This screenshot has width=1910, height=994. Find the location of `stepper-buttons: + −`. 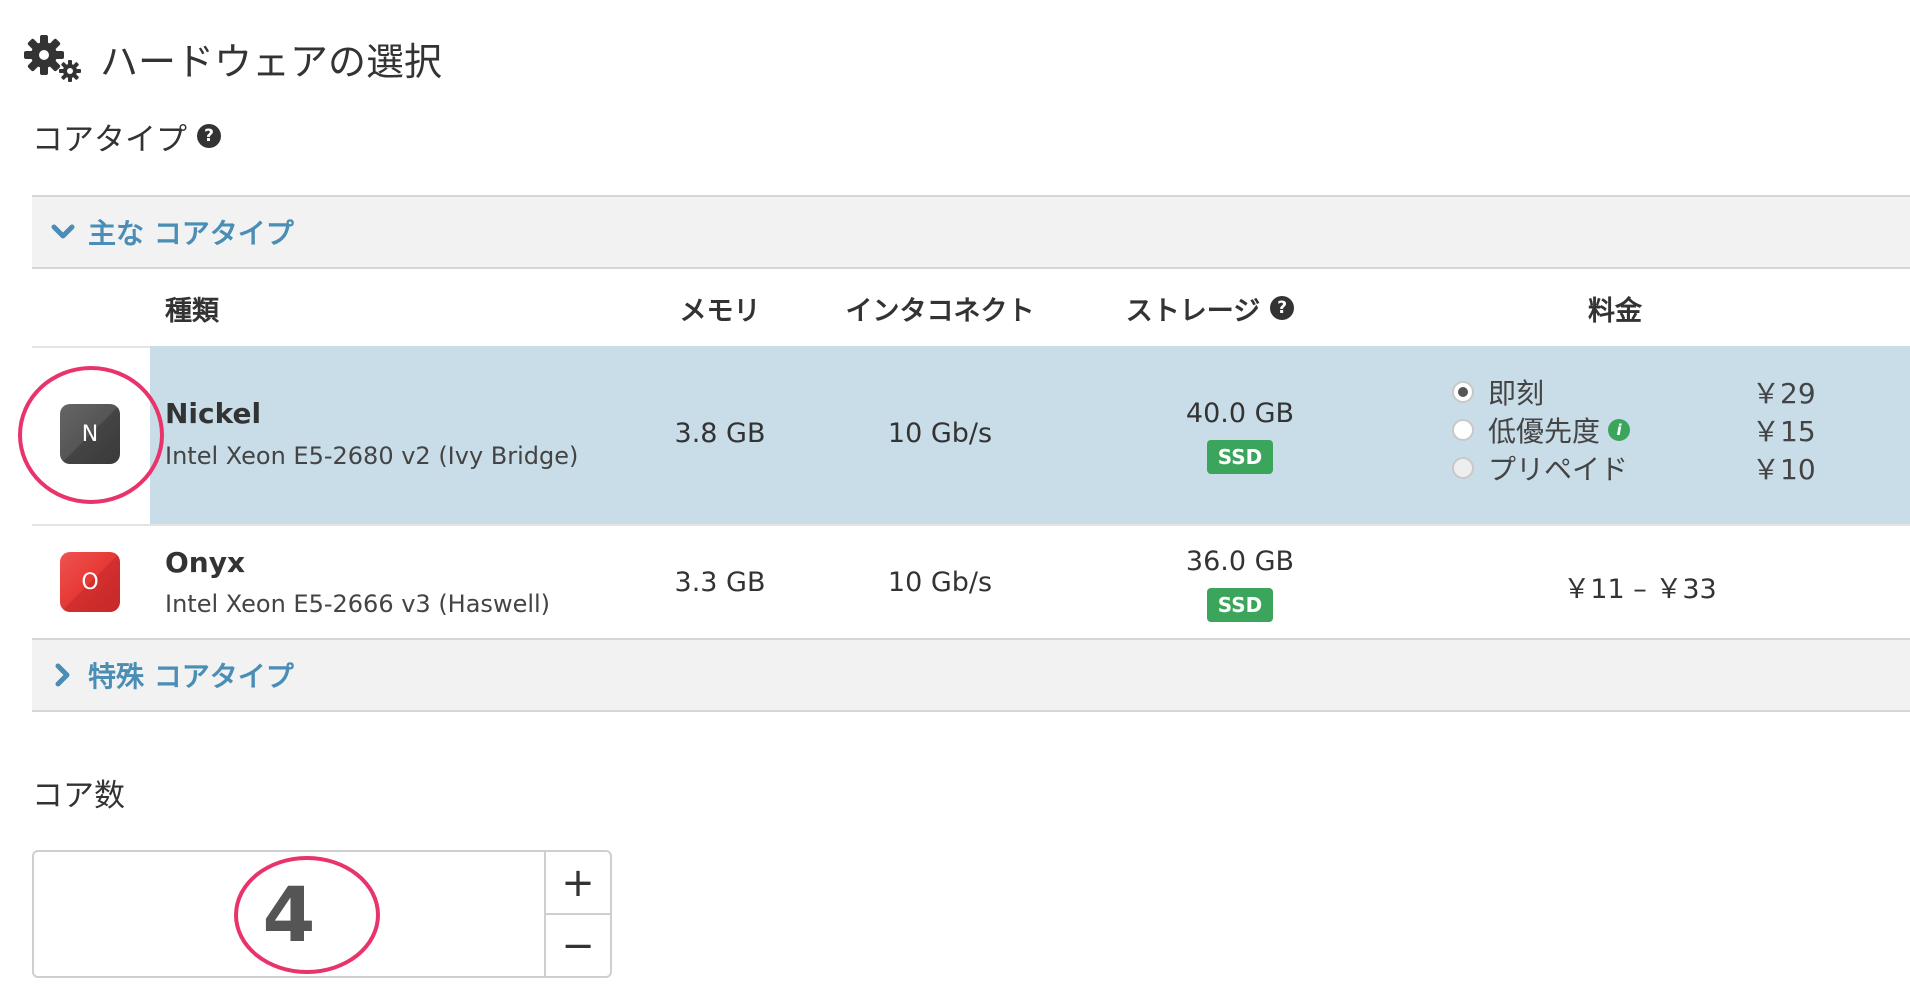

stepper-buttons: + − is located at coordinates (577, 914).